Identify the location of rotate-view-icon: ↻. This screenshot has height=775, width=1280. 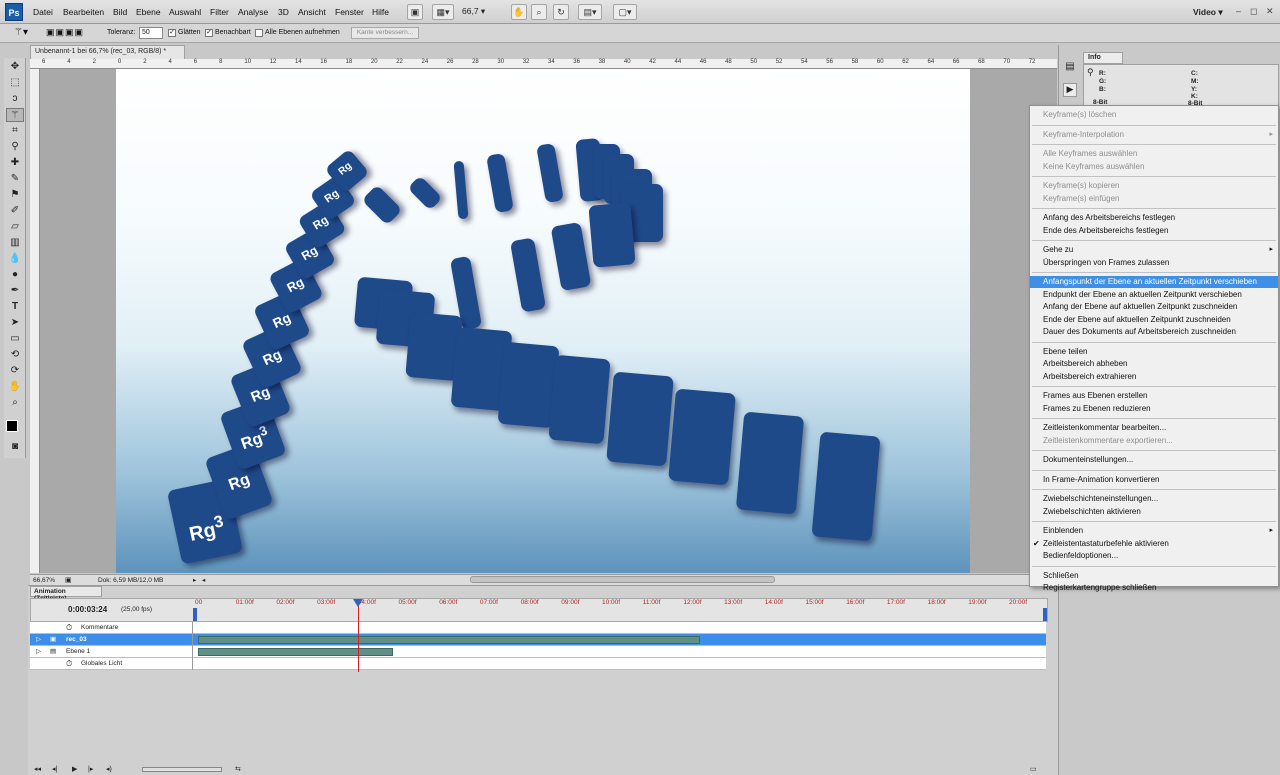
(561, 12).